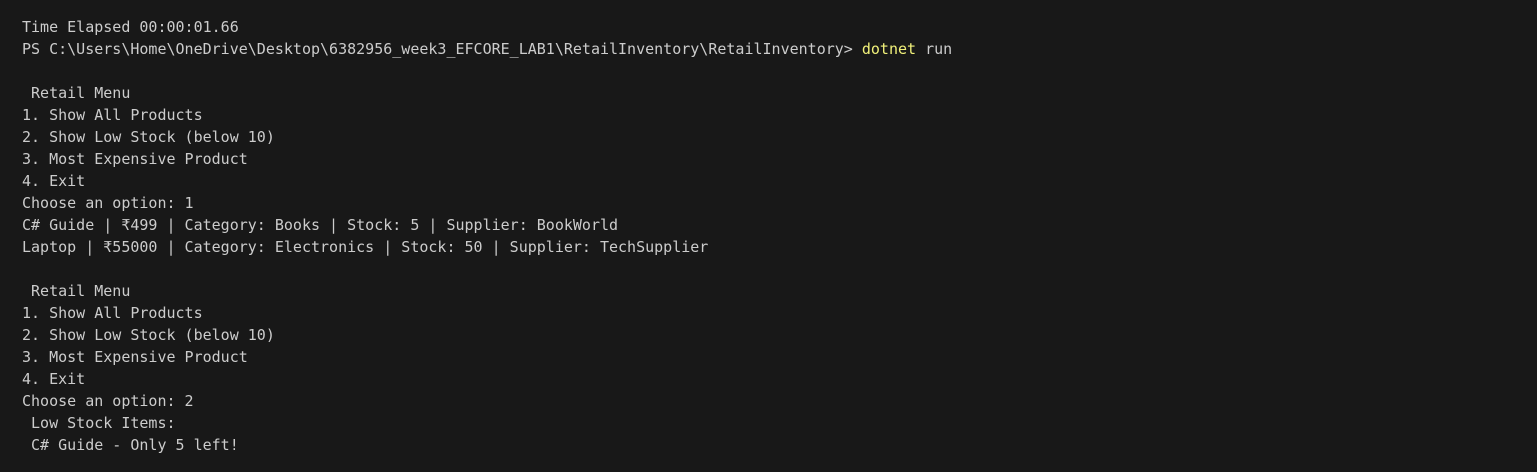  Describe the element at coordinates (889, 49) in the screenshot. I see `command-name: dotnet` at that location.